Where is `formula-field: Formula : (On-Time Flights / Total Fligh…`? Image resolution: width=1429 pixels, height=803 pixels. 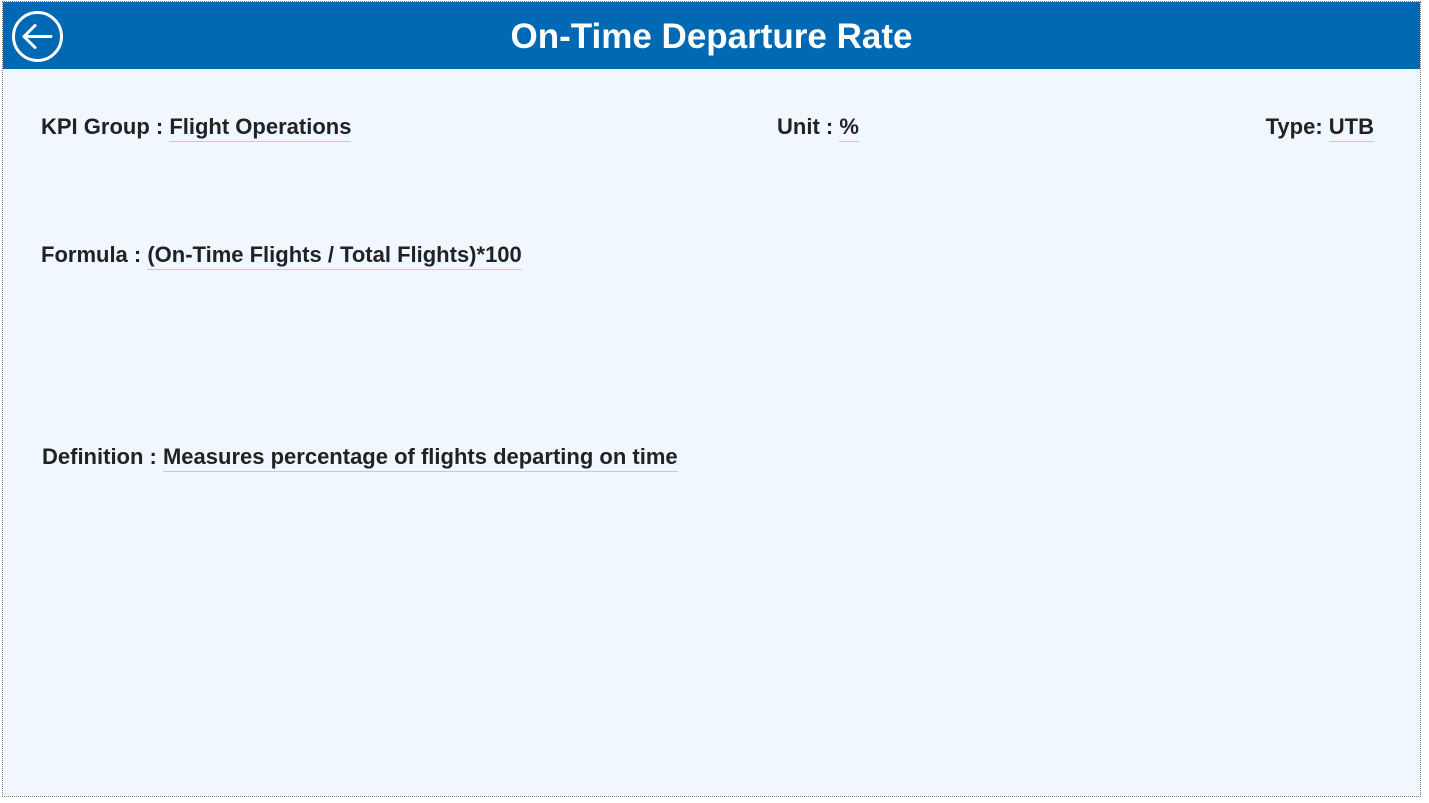 formula-field: Formula : (On-Time Flights / Total Fligh… is located at coordinates (281, 256).